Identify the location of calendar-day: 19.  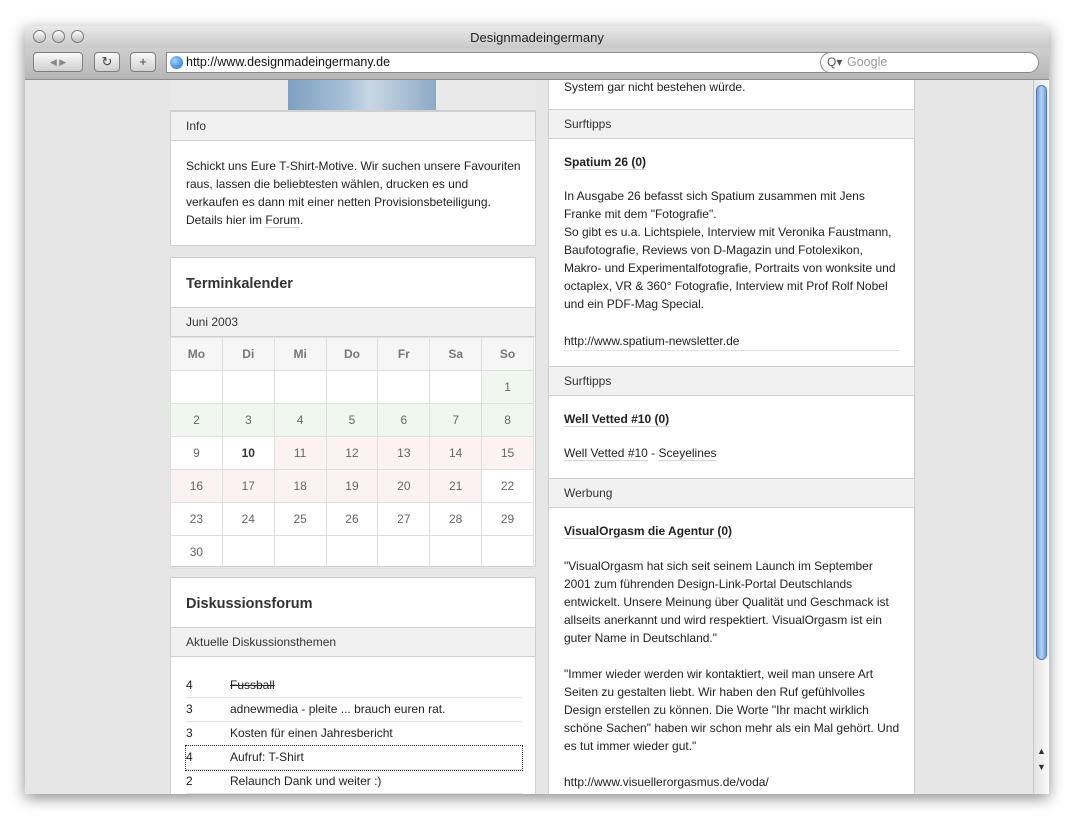
(352, 486).